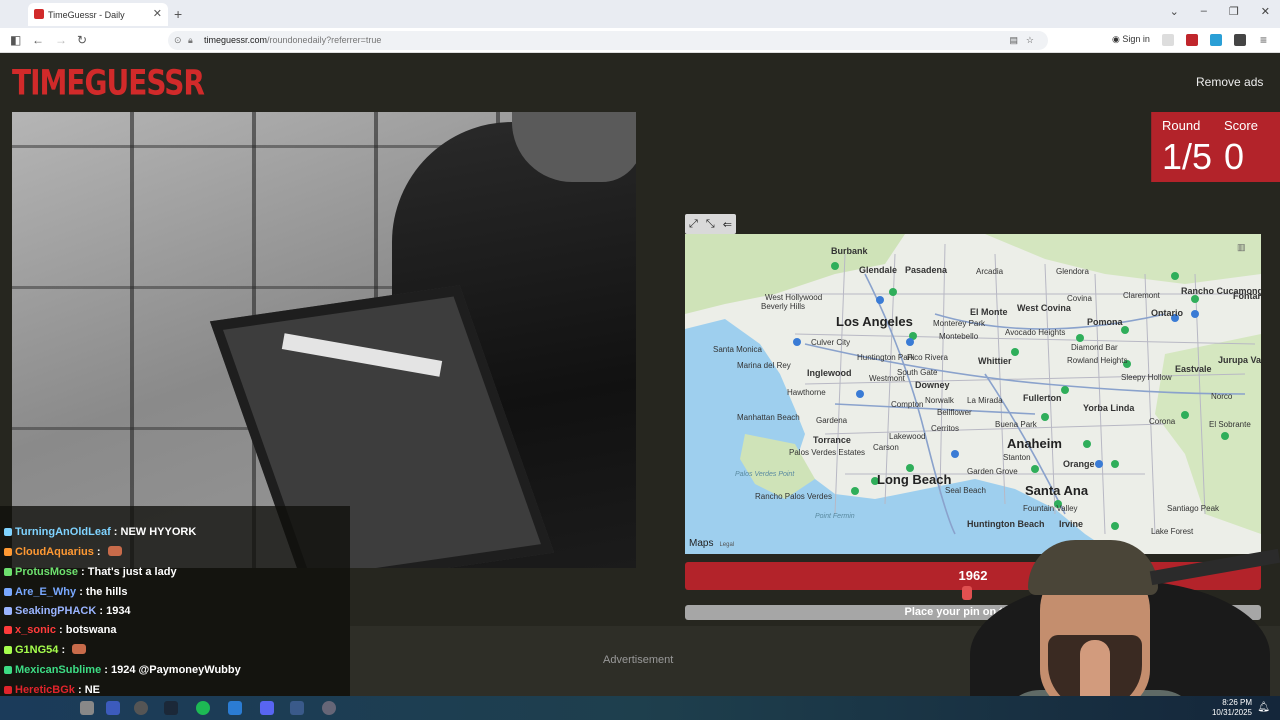  I want to click on map-label-beverly-hills: Beverly Hills, so click(783, 306).